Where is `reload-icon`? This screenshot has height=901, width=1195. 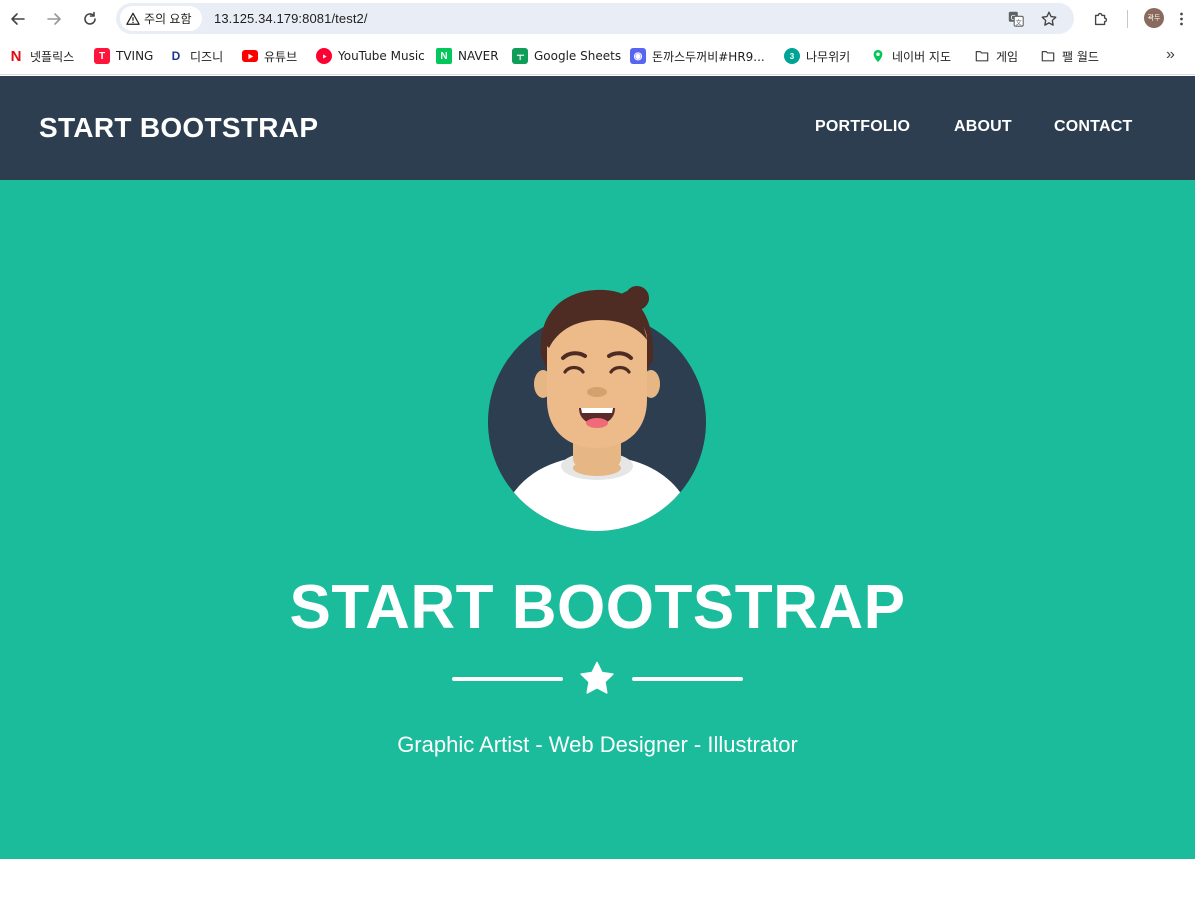
reload-icon is located at coordinates (90, 18).